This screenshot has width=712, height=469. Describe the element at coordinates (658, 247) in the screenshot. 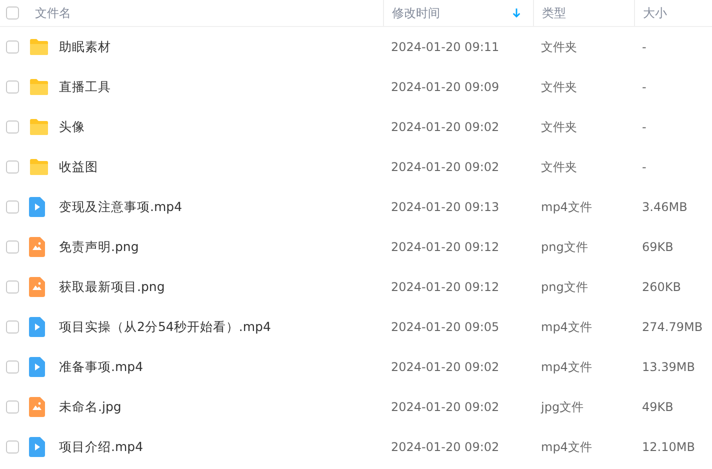

I see `file-size: 69KB` at that location.